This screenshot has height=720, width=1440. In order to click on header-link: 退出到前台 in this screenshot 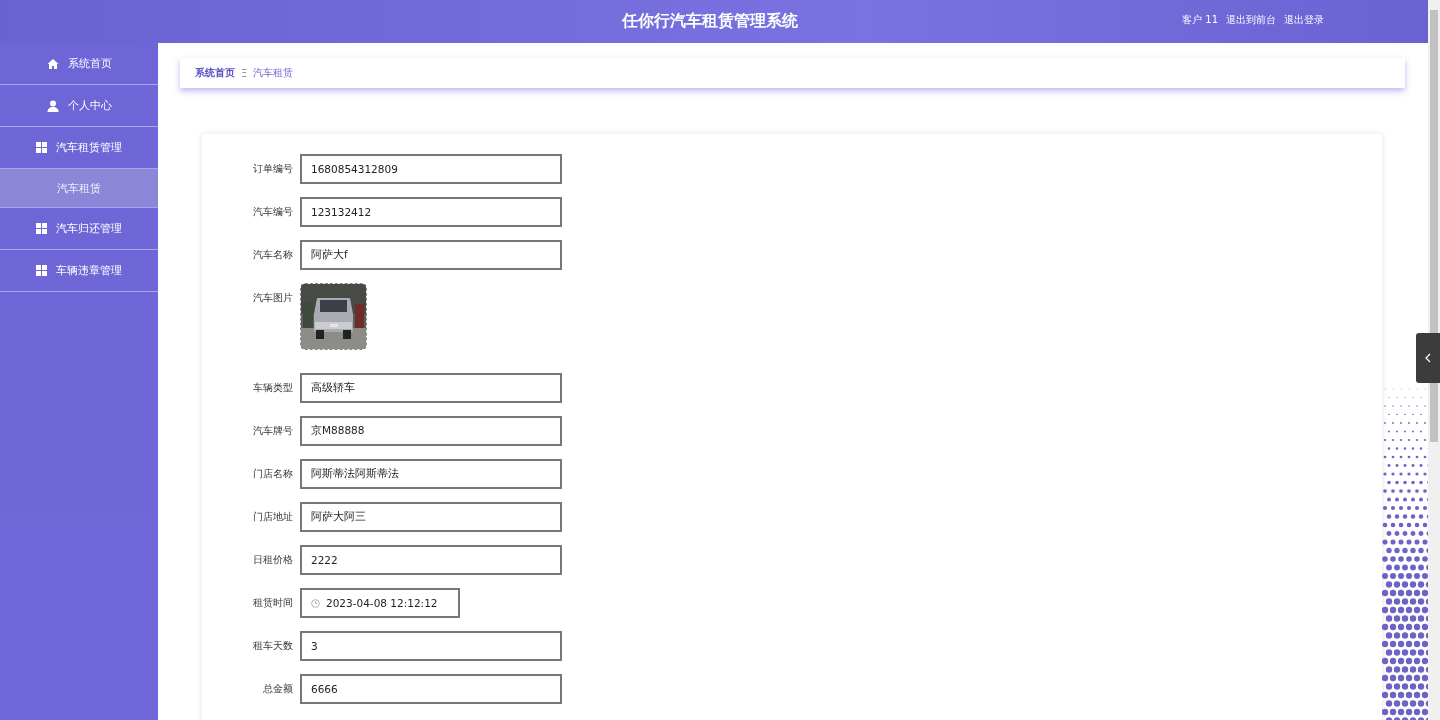, I will do `click(1251, 20)`.